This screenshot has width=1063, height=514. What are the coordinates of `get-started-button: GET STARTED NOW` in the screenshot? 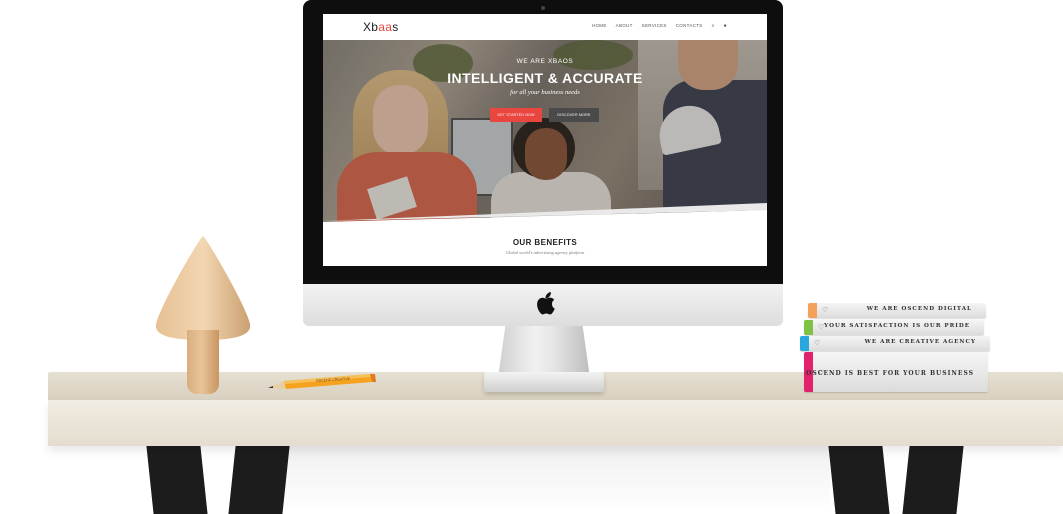 It's located at (516, 115).